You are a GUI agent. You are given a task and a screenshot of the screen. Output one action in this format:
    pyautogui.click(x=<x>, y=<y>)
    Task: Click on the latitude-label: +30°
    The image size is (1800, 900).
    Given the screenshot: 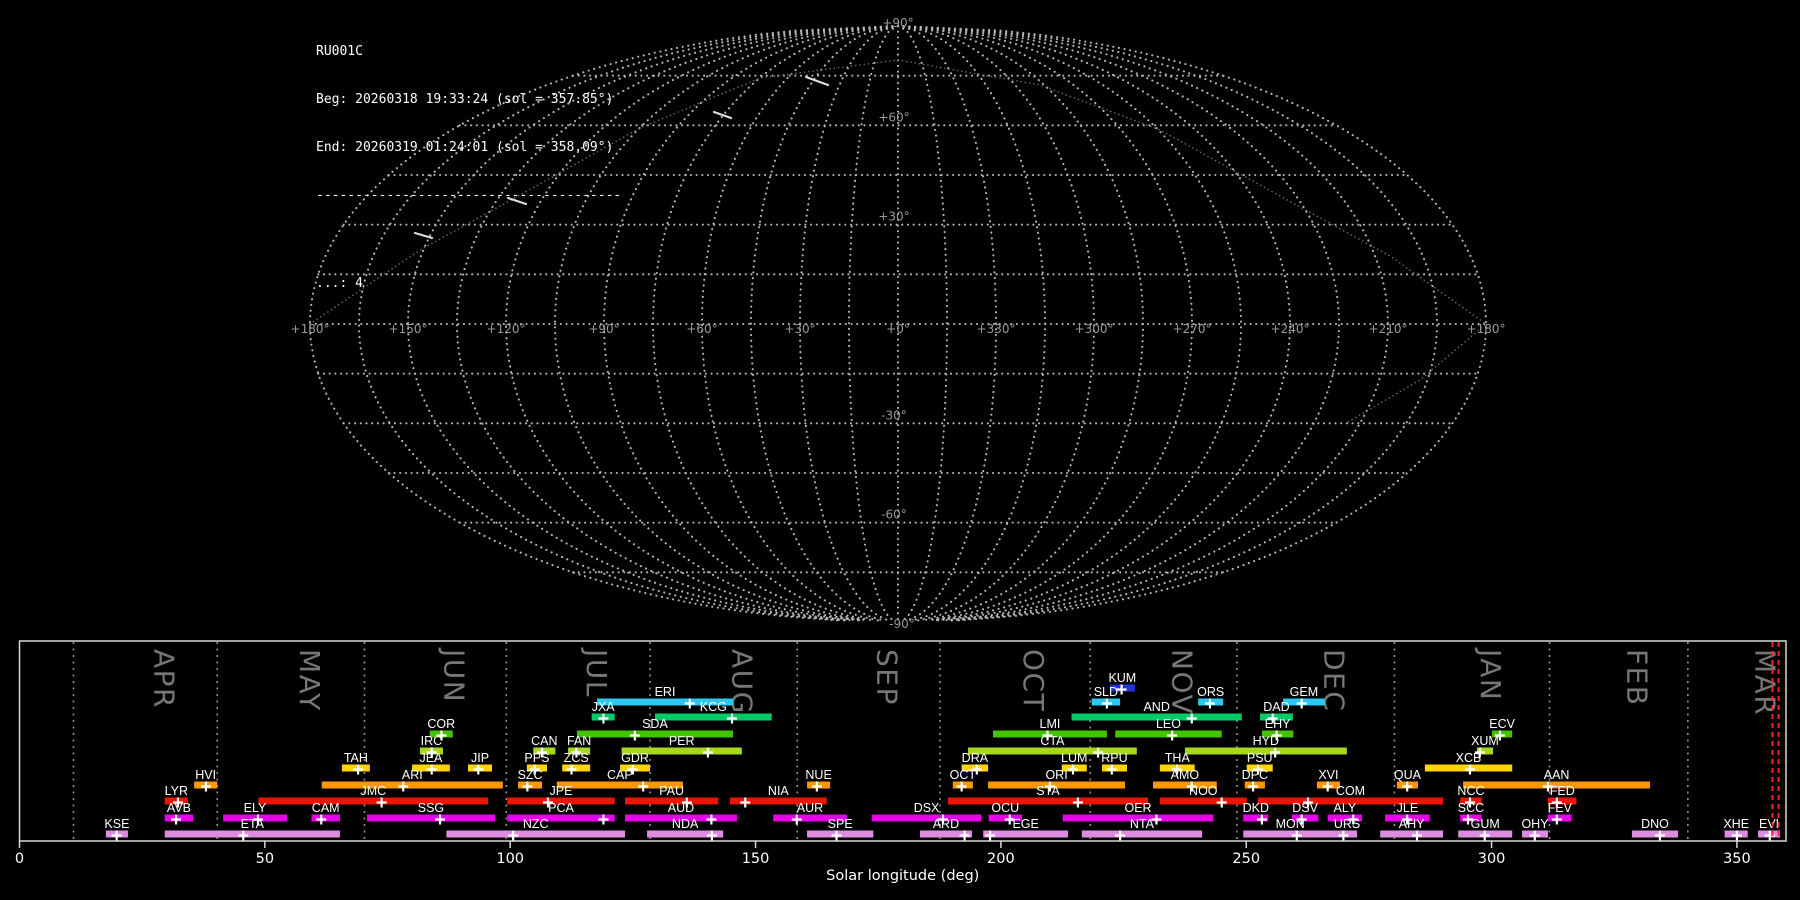 What is the action you would take?
    pyautogui.click(x=893, y=217)
    